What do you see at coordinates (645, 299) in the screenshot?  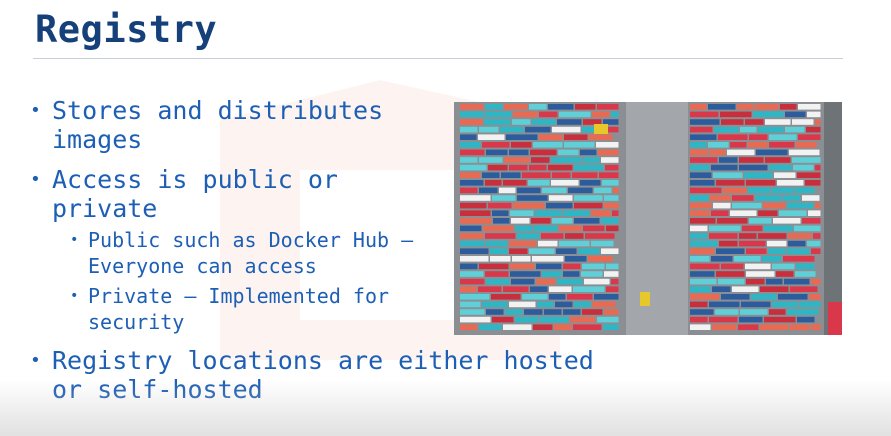 I see `yard-vehicle` at bounding box center [645, 299].